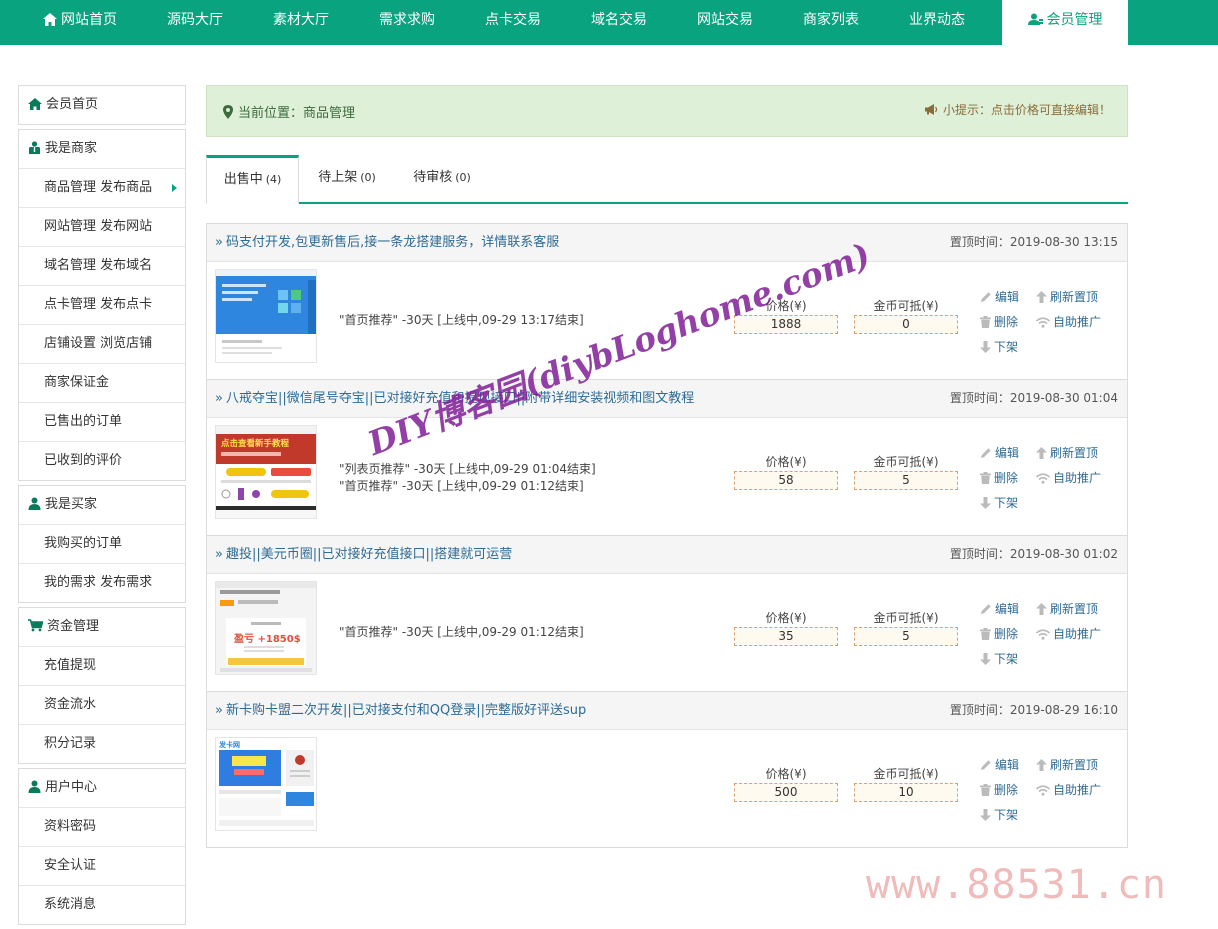  Describe the element at coordinates (102, 744) in the screenshot. I see `sidebar-item-points: 积分记录` at that location.